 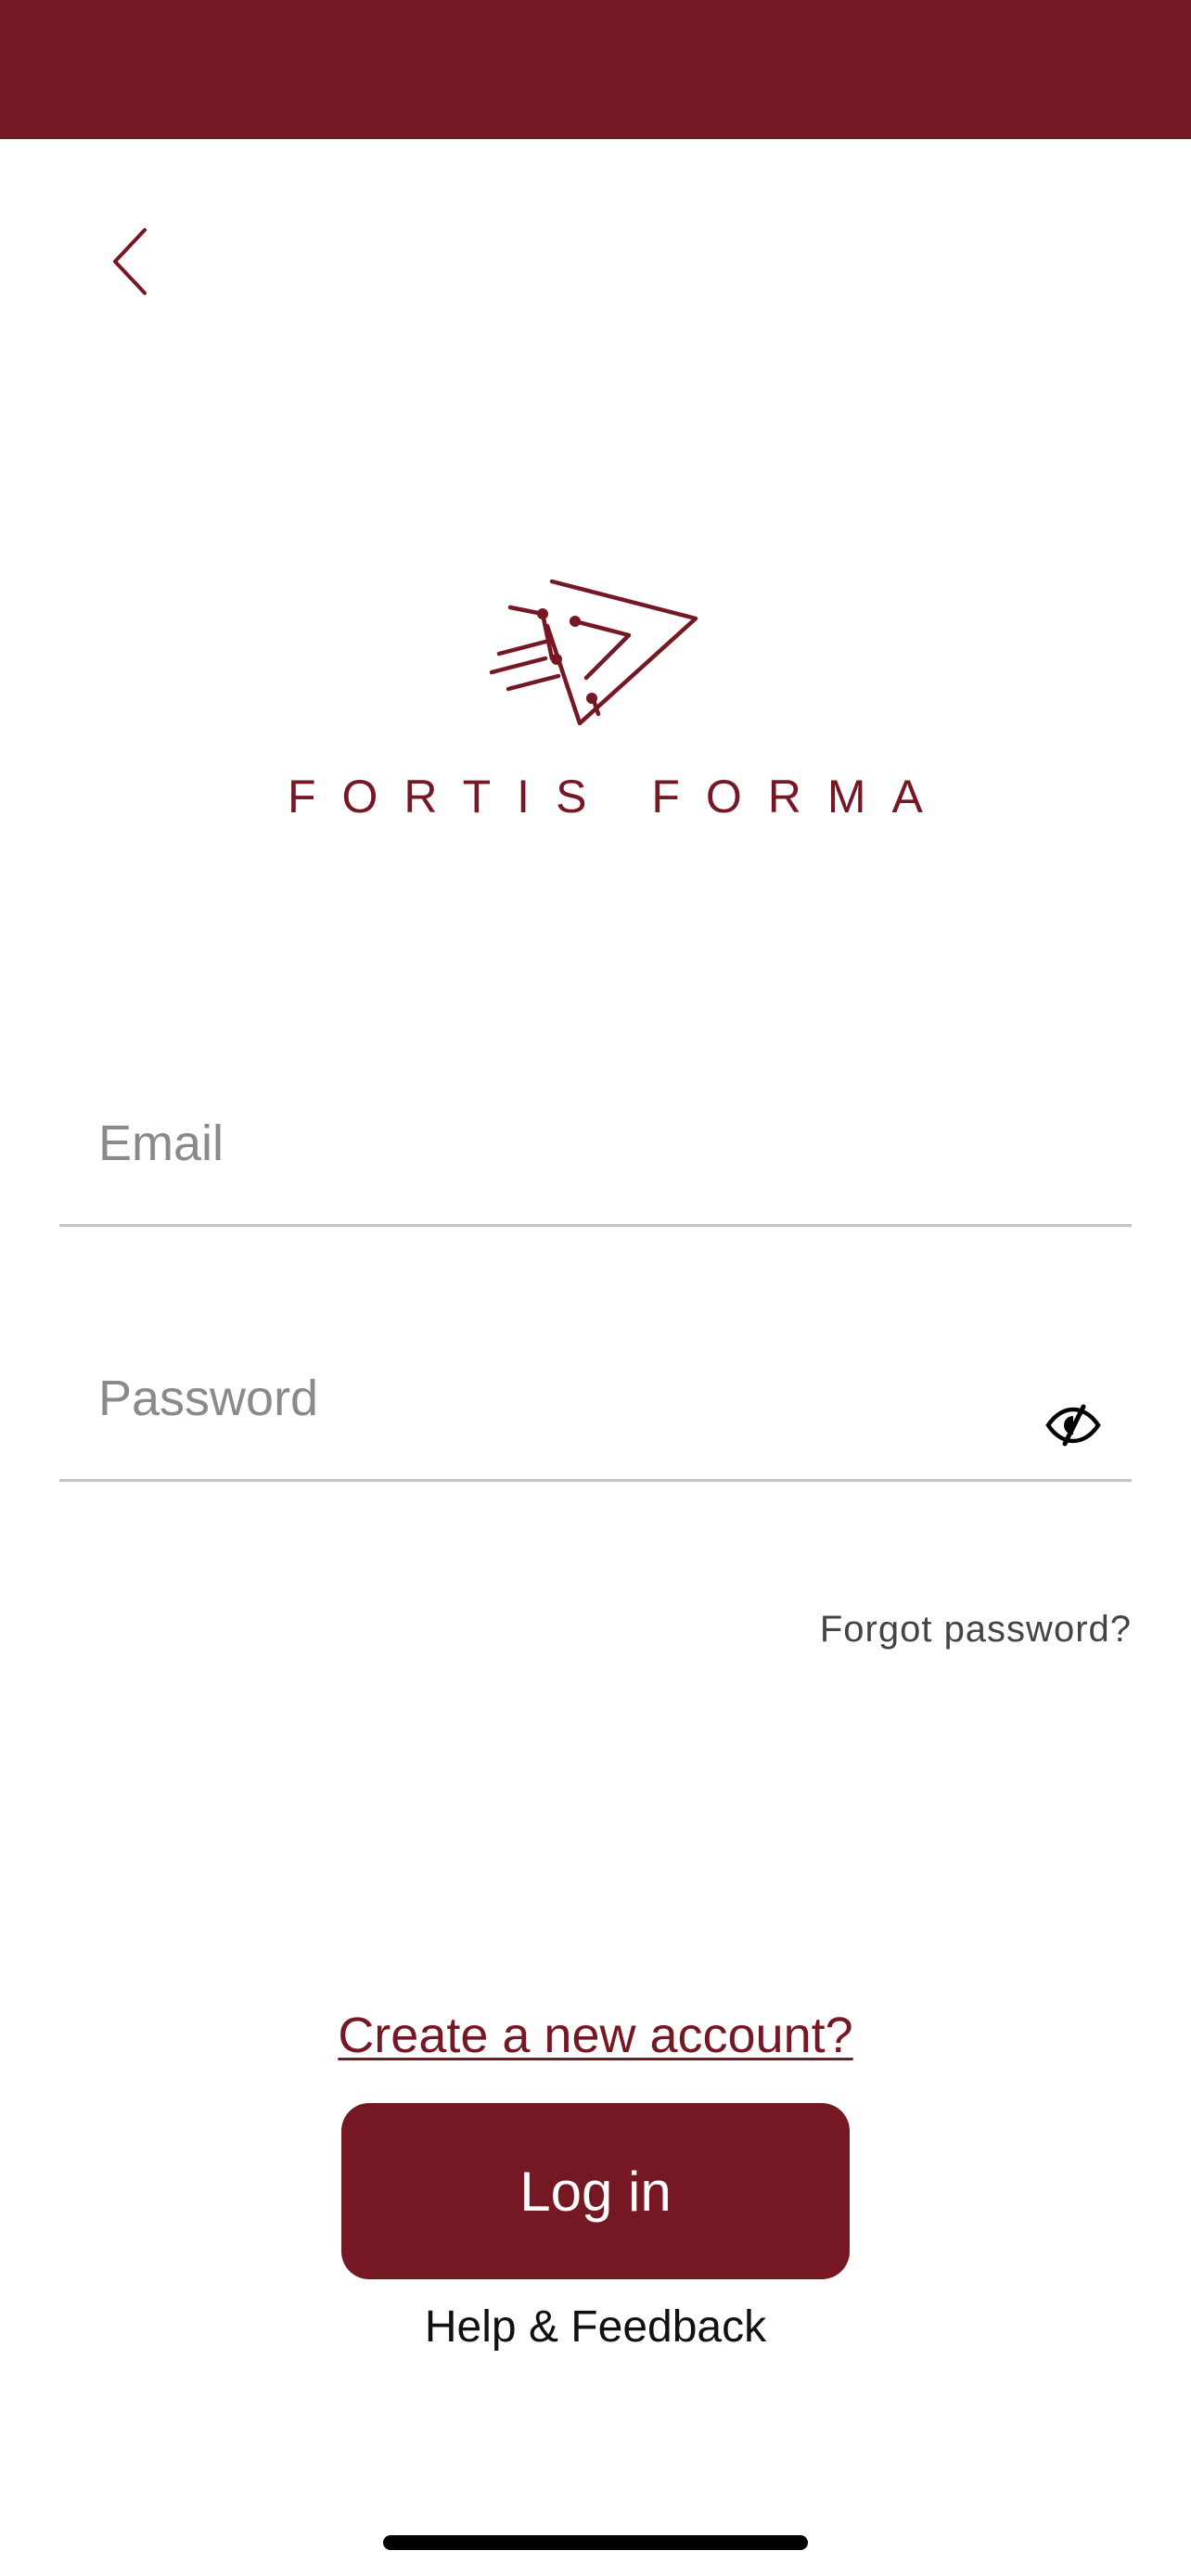 I want to click on status-bar, so click(x=595, y=69).